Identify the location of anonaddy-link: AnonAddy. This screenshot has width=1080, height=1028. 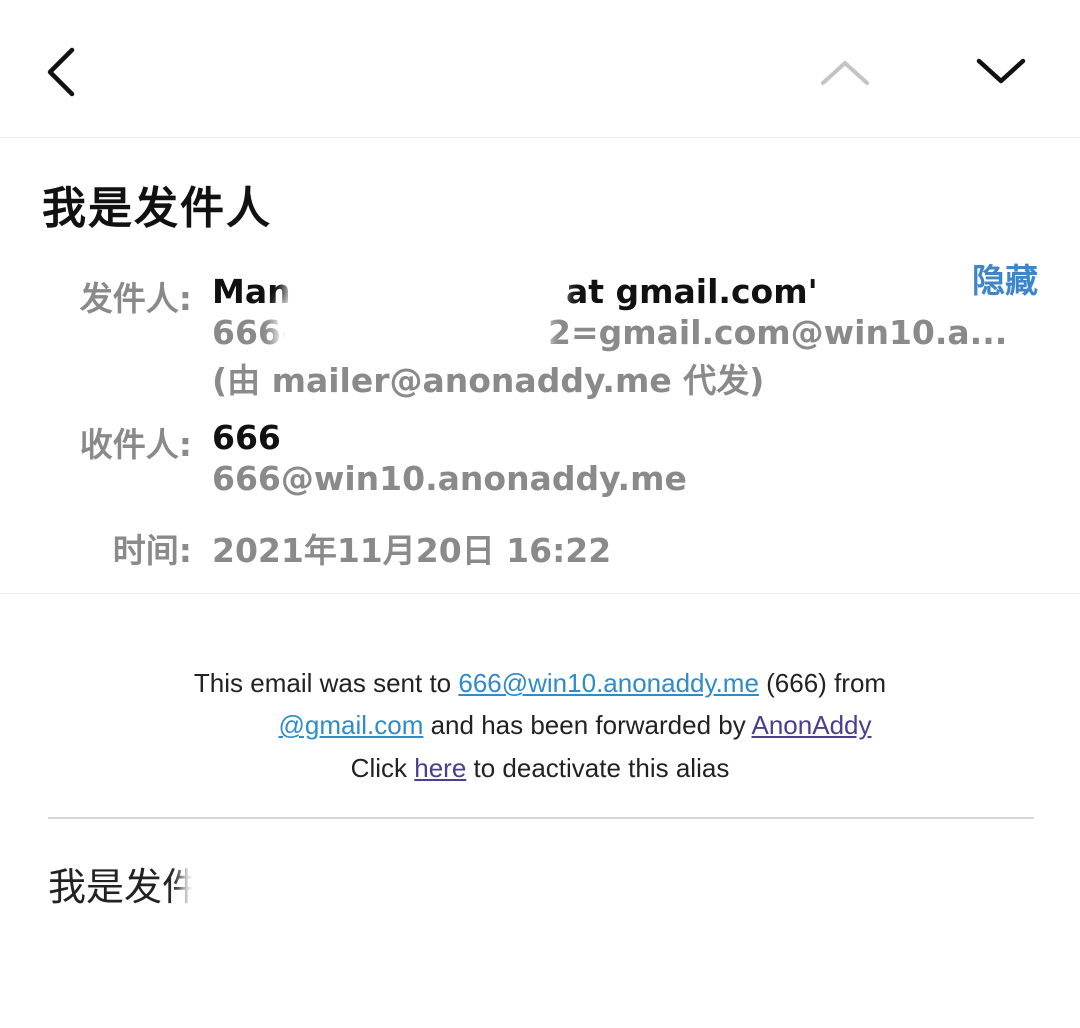
(812, 725).